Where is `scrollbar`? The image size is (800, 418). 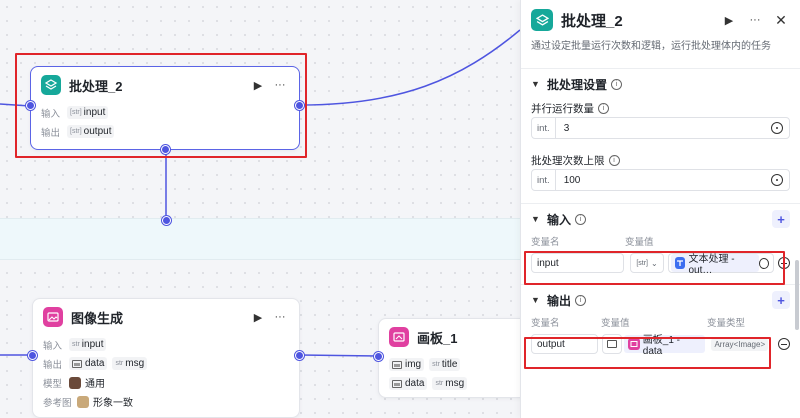 scrollbar is located at coordinates (797, 295).